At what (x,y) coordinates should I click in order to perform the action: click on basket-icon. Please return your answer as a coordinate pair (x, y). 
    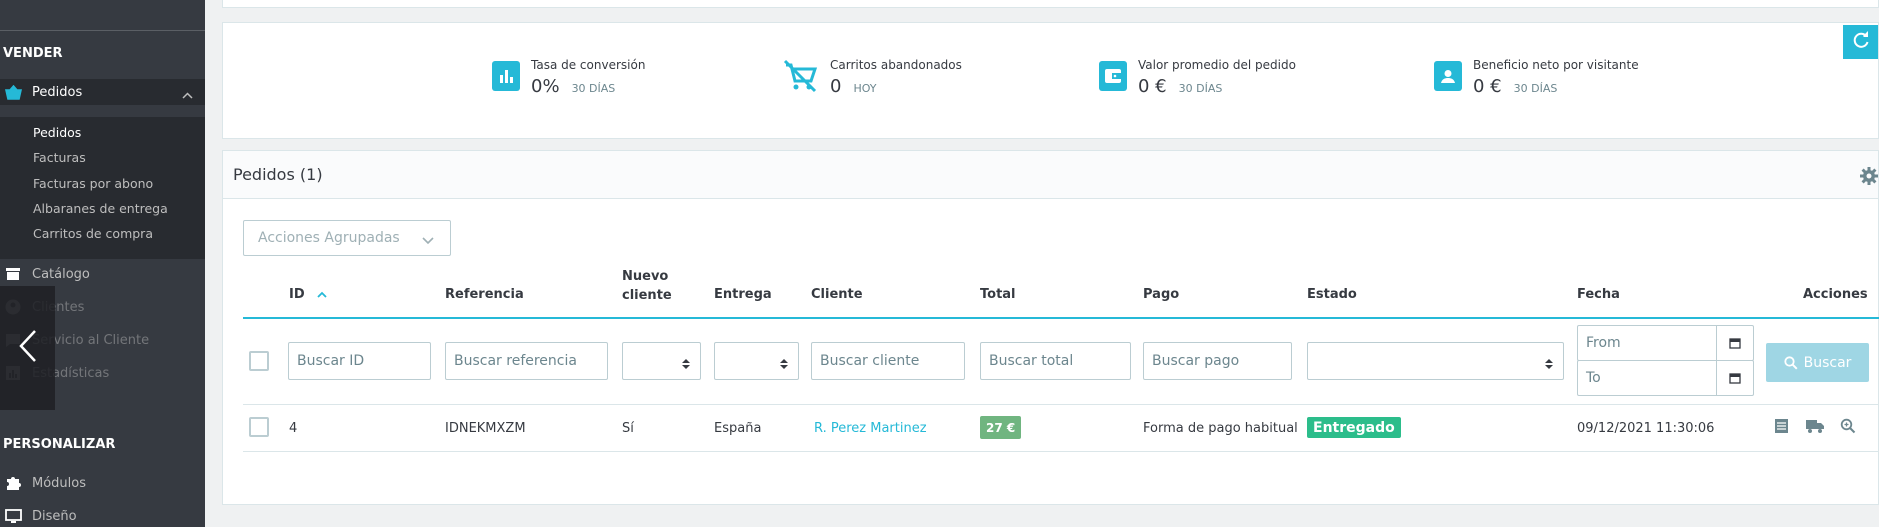
    Looking at the image, I should click on (13, 92).